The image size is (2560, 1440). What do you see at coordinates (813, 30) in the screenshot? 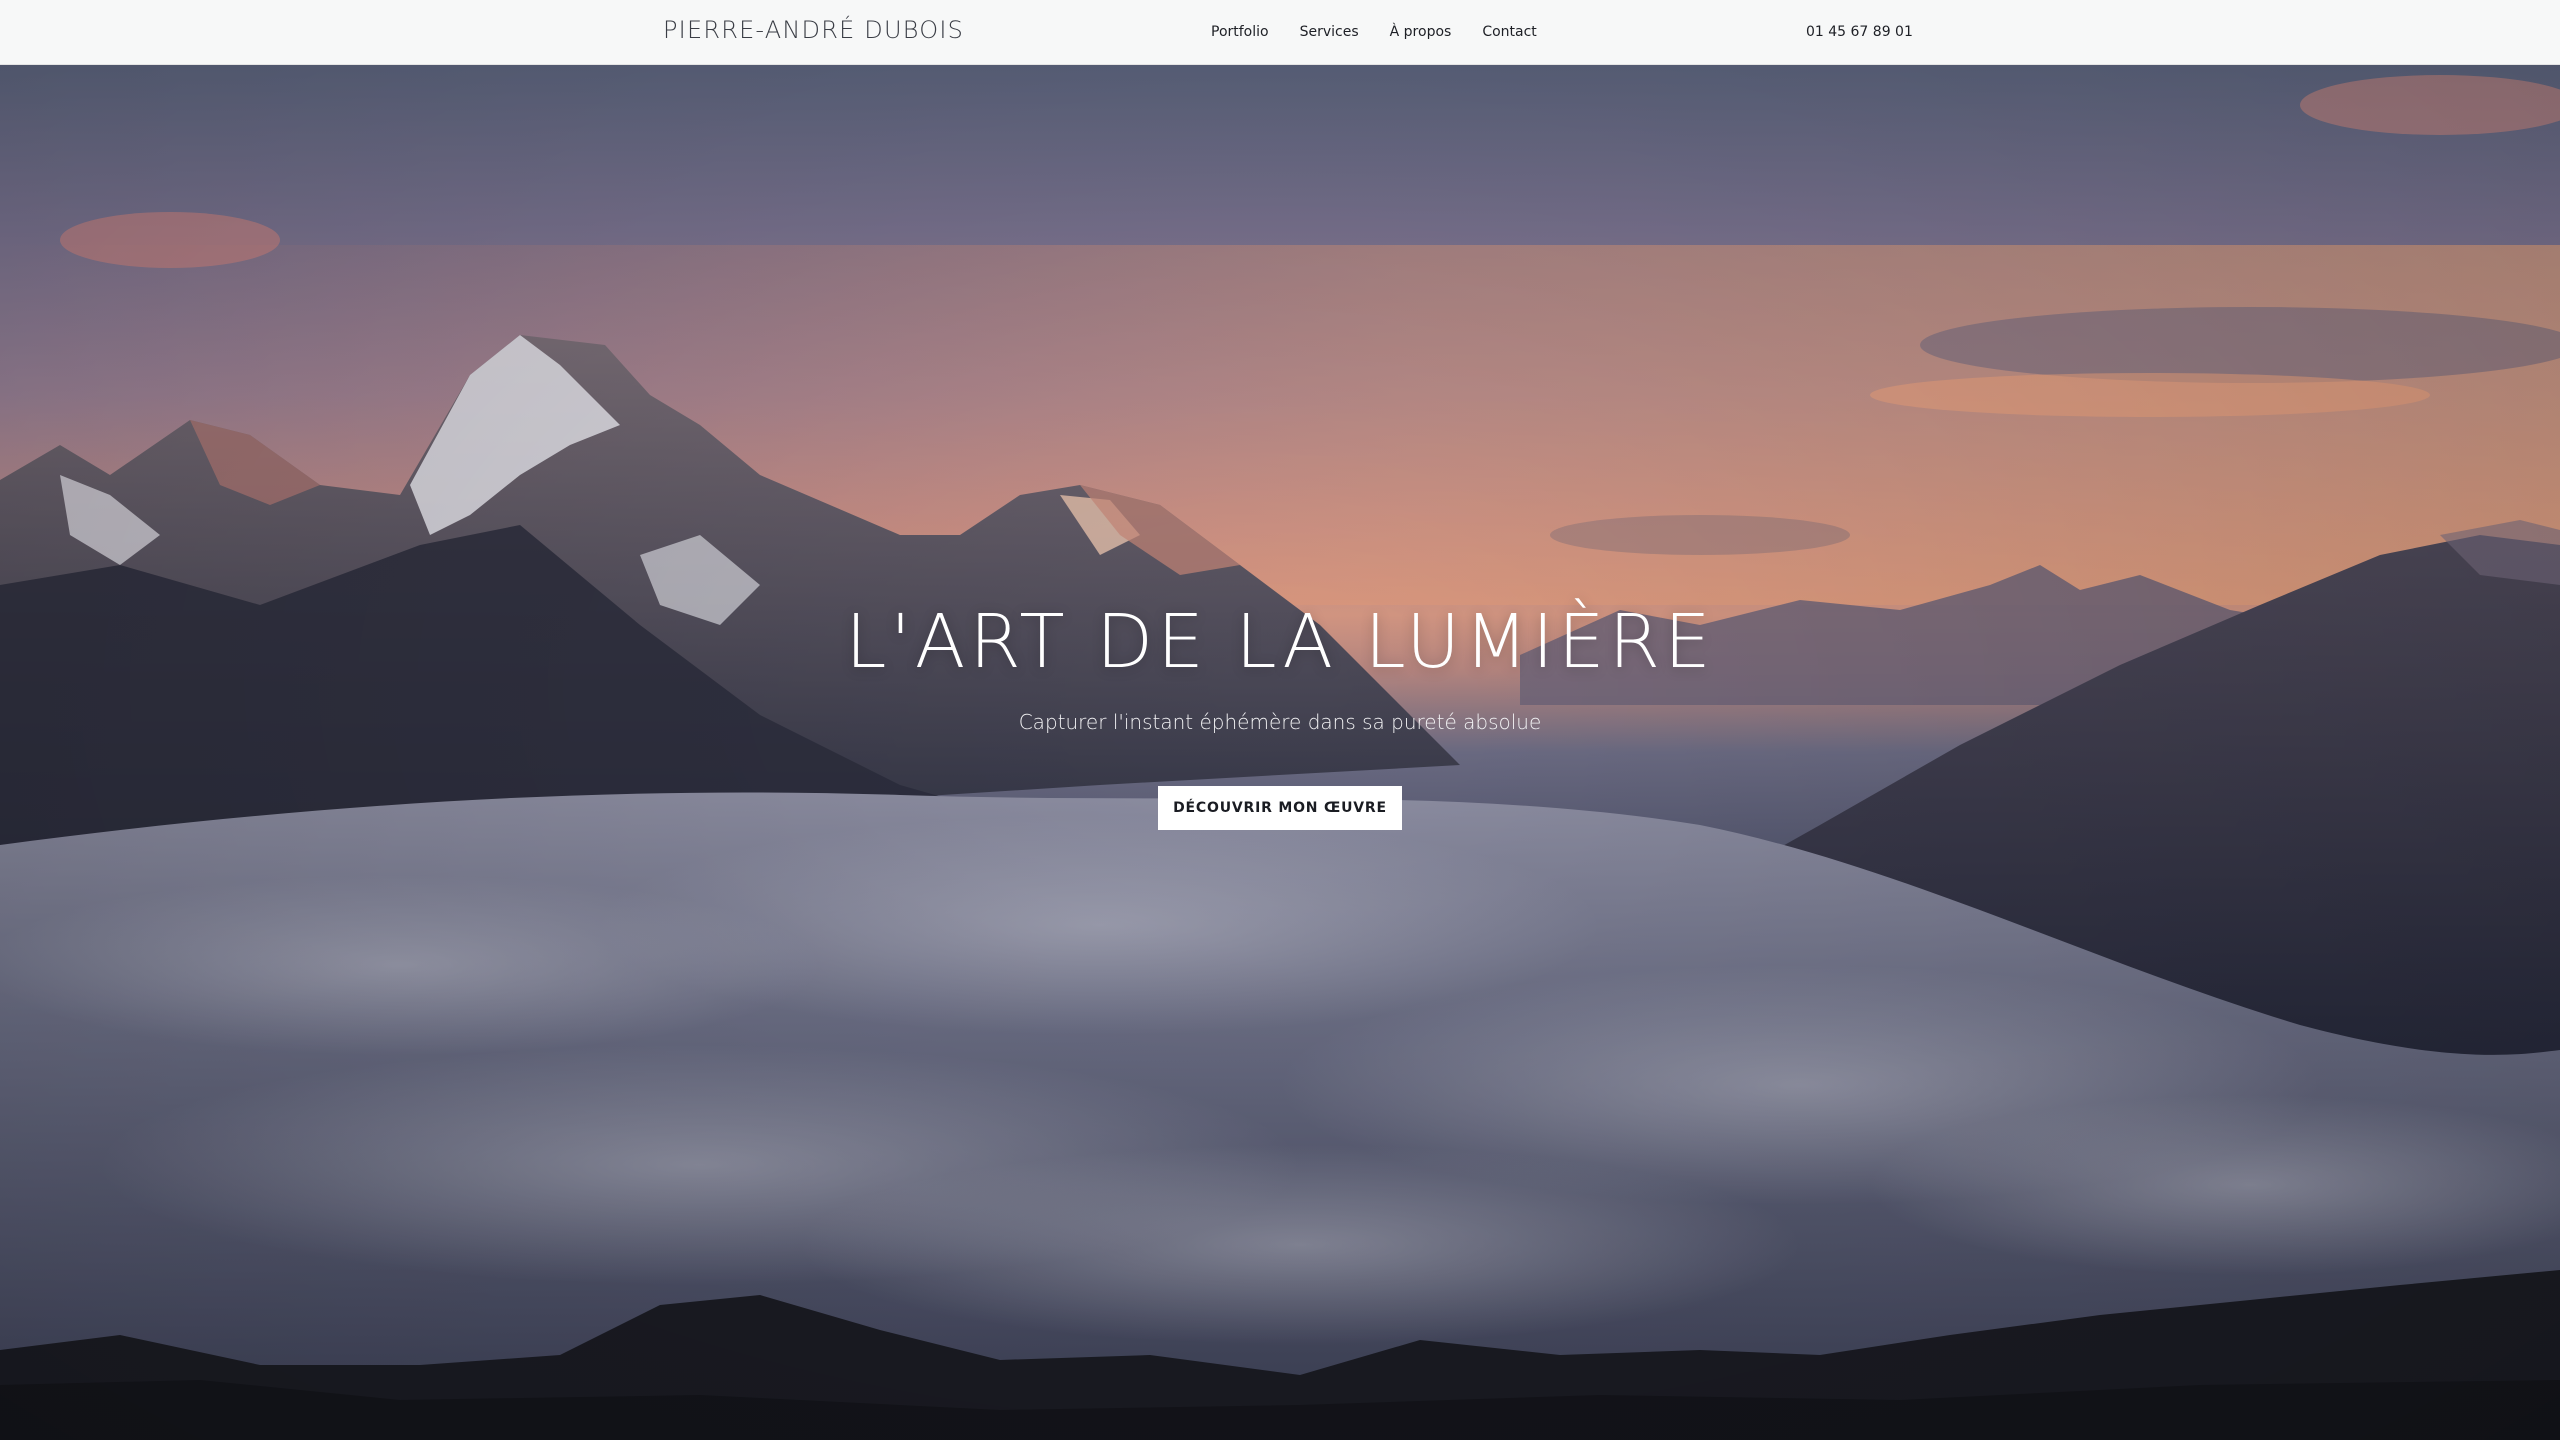
I see `brand-logo-link: PIERRE-ANDRÉ DUBOIS` at bounding box center [813, 30].